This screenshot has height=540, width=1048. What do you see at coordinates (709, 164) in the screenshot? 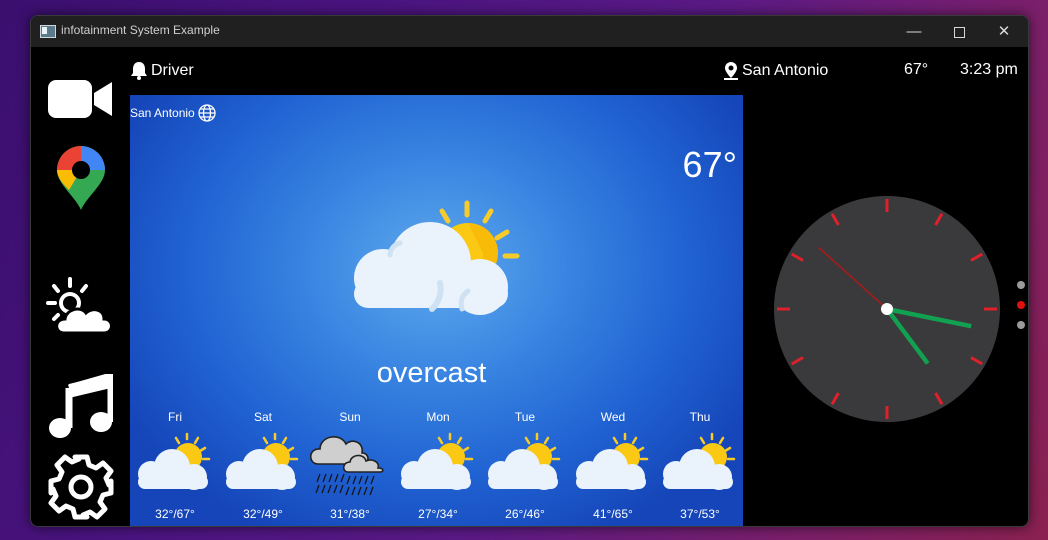
I see `current-temperature: 67°` at bounding box center [709, 164].